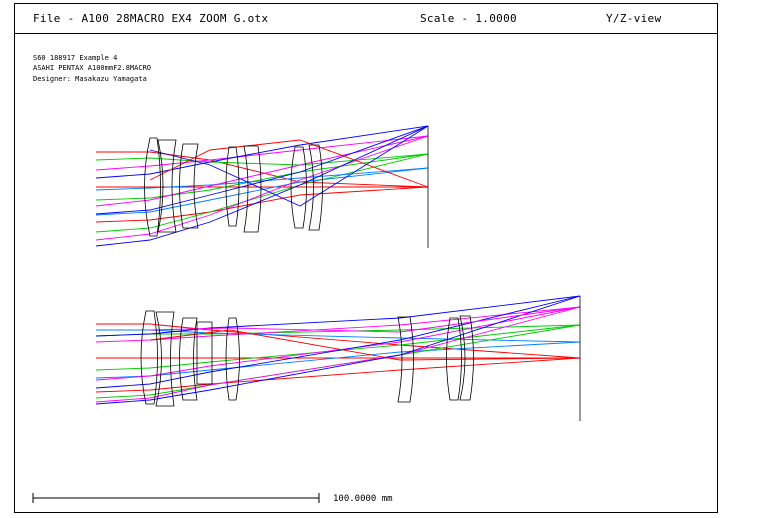 Image resolution: width=776 pixels, height=518 pixels. I want to click on scale-bar-label: 100.0000 mm, so click(363, 499).